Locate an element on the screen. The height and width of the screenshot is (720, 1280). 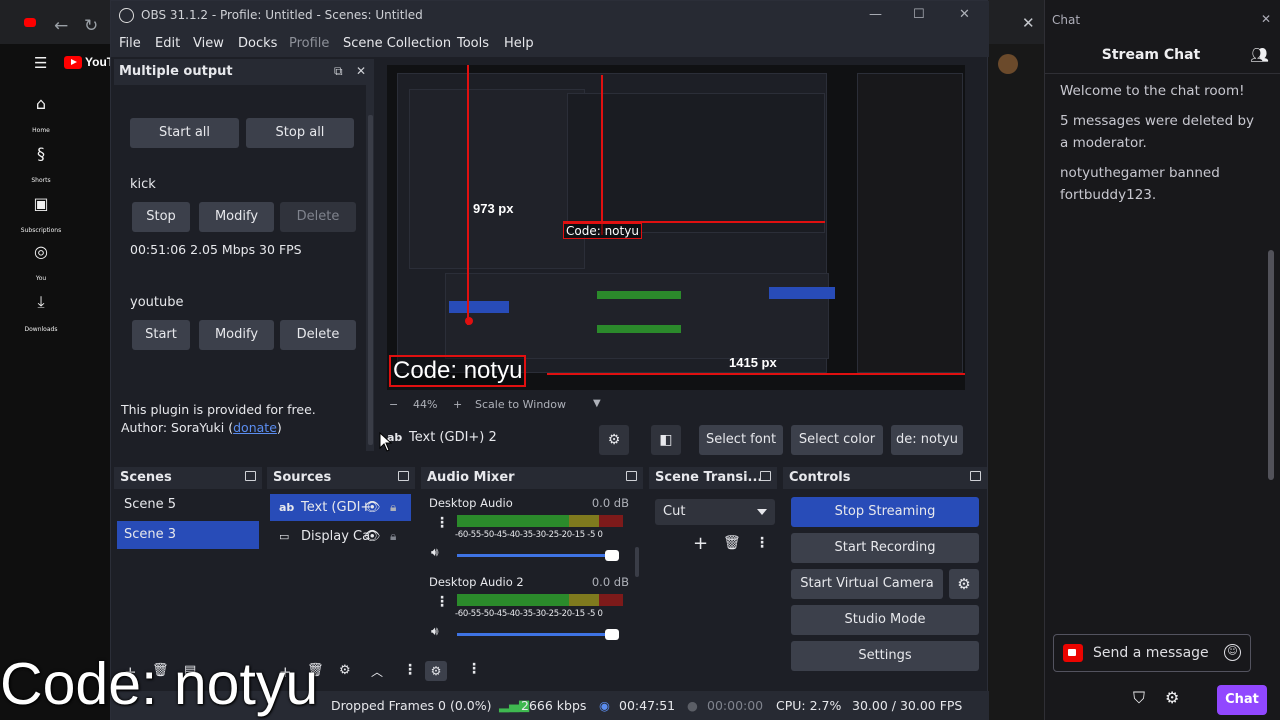
youtube-modify-button: Modify is located at coordinates (236, 335).